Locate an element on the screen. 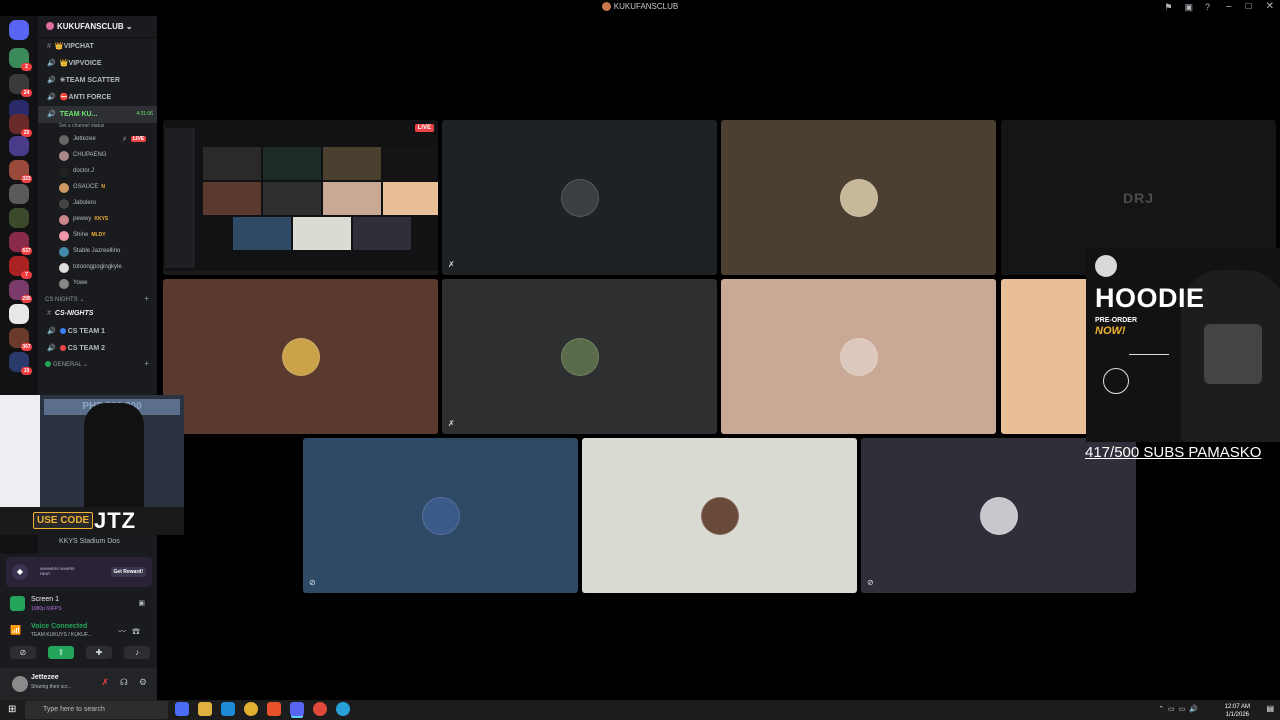 The width and height of the screenshot is (1280, 720). voice-member: Jabolero is located at coordinates (97, 204).